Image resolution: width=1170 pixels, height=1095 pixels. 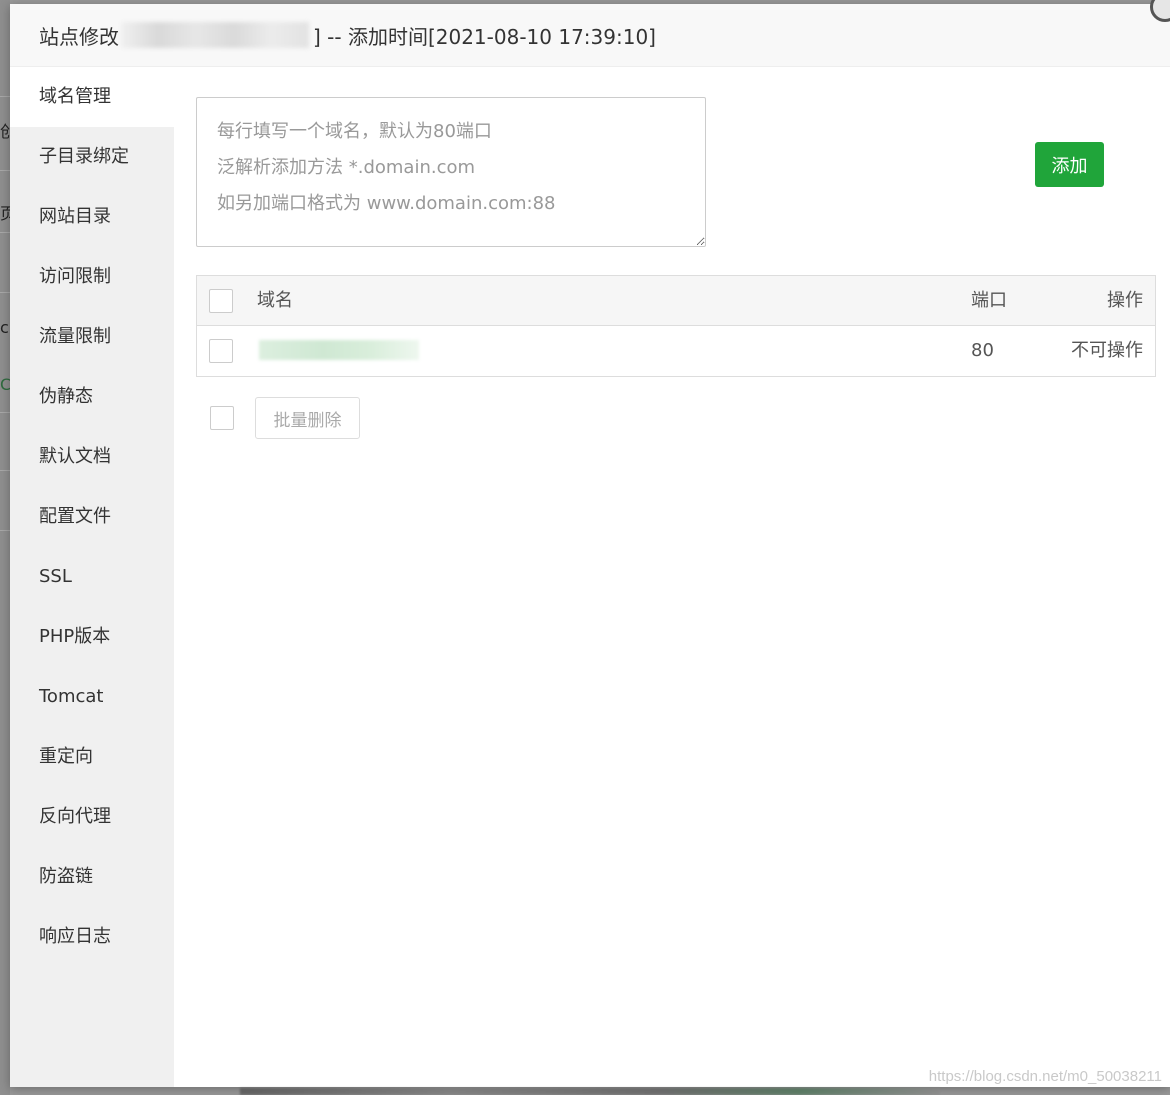 I want to click on background-text: Ca, so click(x=5, y=384).